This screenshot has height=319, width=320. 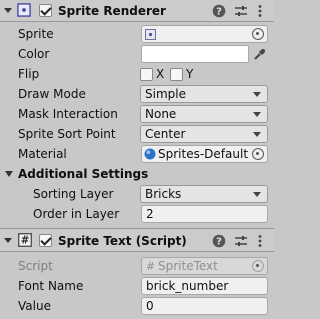 I want to click on value-row: Value 0, so click(x=137, y=306).